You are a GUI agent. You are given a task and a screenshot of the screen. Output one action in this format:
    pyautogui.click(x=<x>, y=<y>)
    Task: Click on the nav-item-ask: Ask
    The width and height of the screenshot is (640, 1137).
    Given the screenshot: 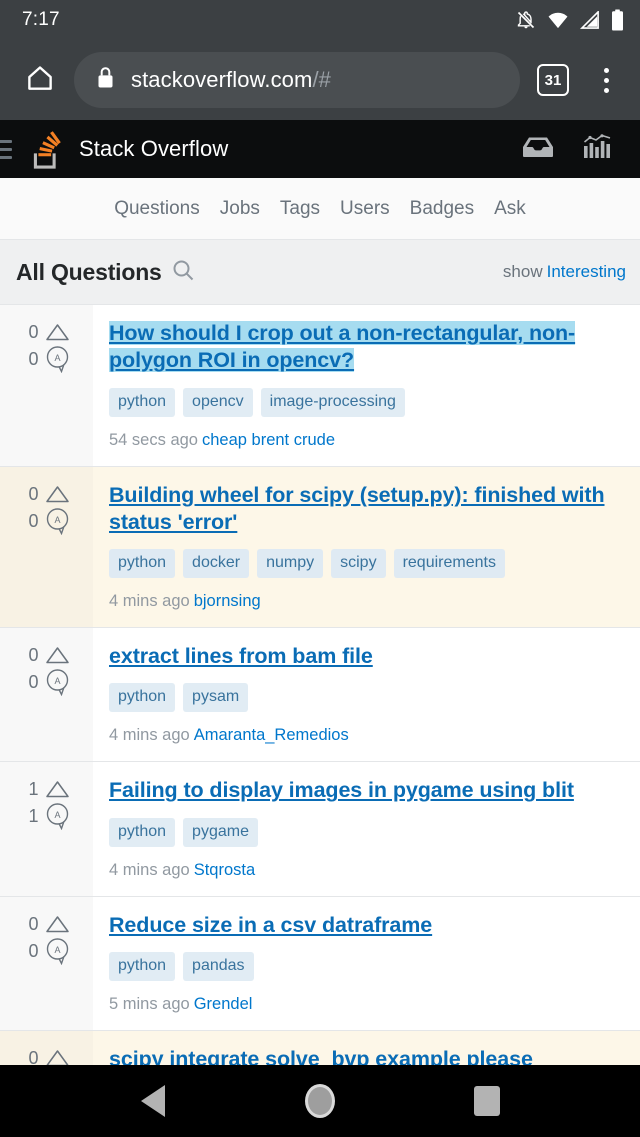 What is the action you would take?
    pyautogui.click(x=510, y=209)
    